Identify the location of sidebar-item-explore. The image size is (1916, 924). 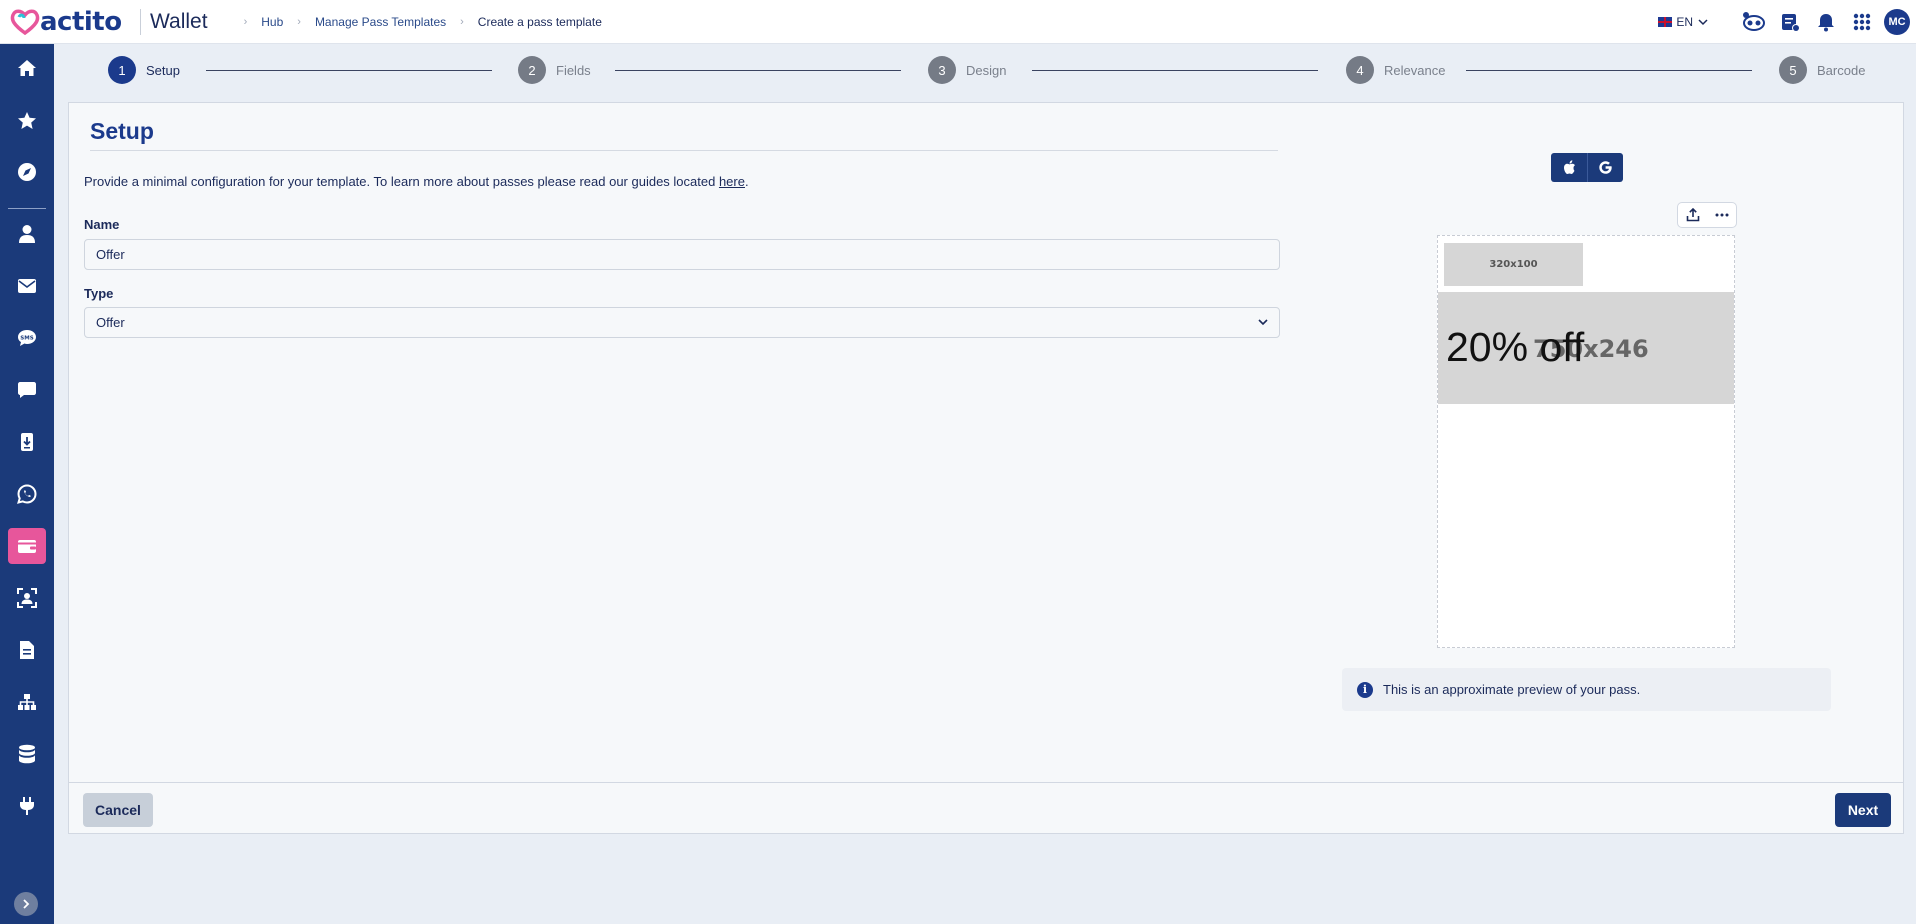
(27, 172).